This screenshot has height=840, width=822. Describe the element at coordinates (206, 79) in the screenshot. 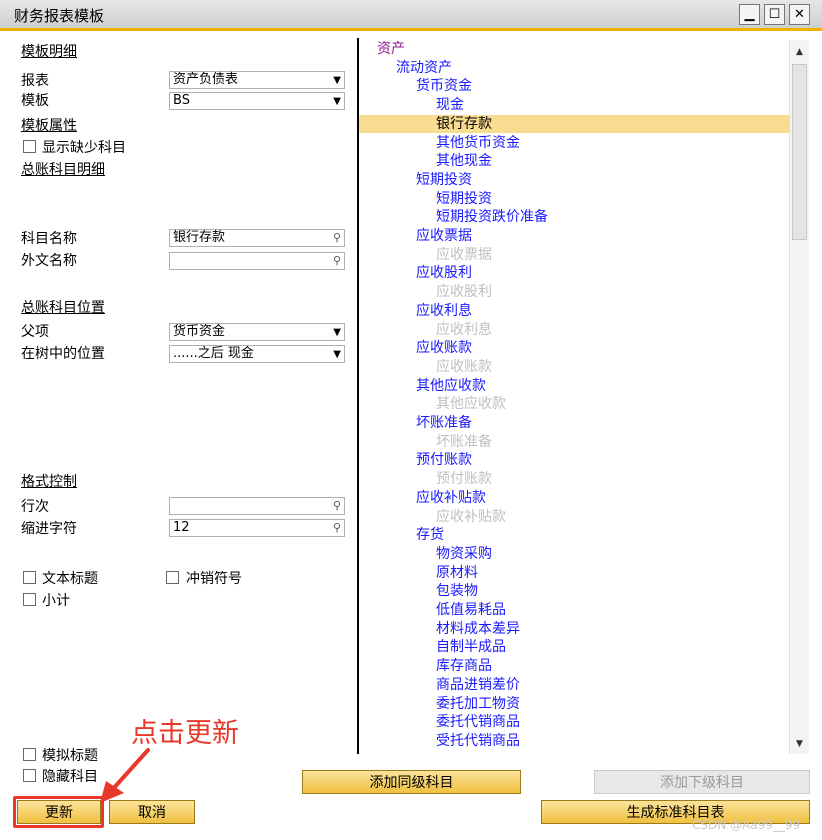

I see `report-value: 资产负债表` at that location.